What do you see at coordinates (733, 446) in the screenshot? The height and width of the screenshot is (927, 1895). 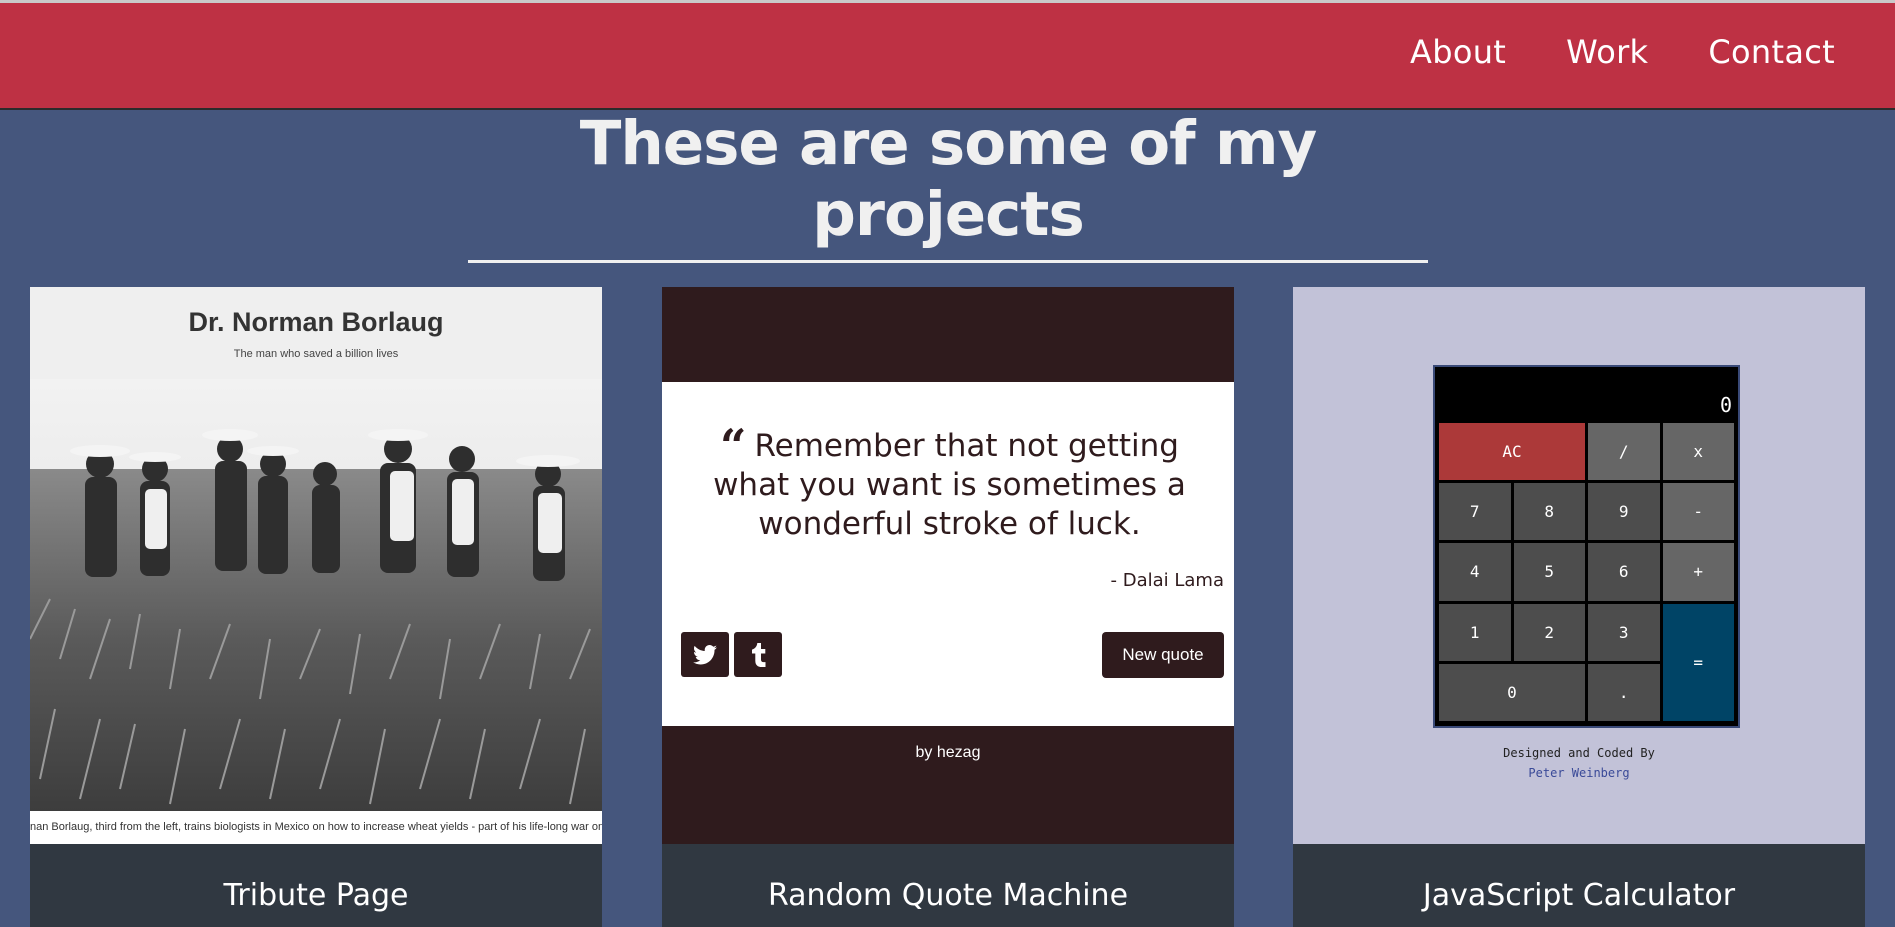 I see `quote-left-icon: “` at bounding box center [733, 446].